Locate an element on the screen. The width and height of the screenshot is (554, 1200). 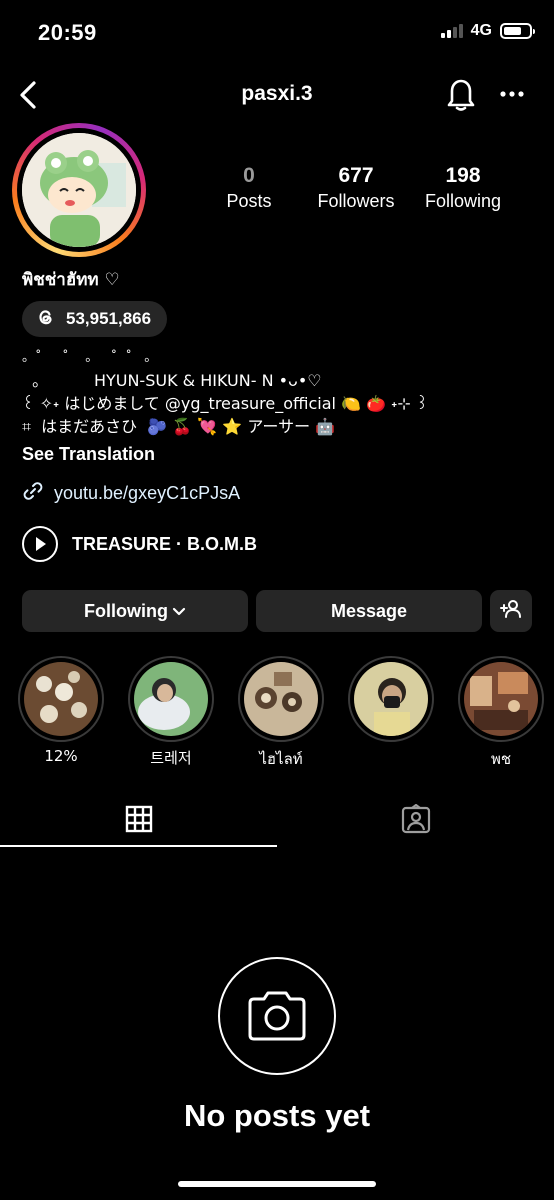
message-button: Message is located at coordinates (369, 611).